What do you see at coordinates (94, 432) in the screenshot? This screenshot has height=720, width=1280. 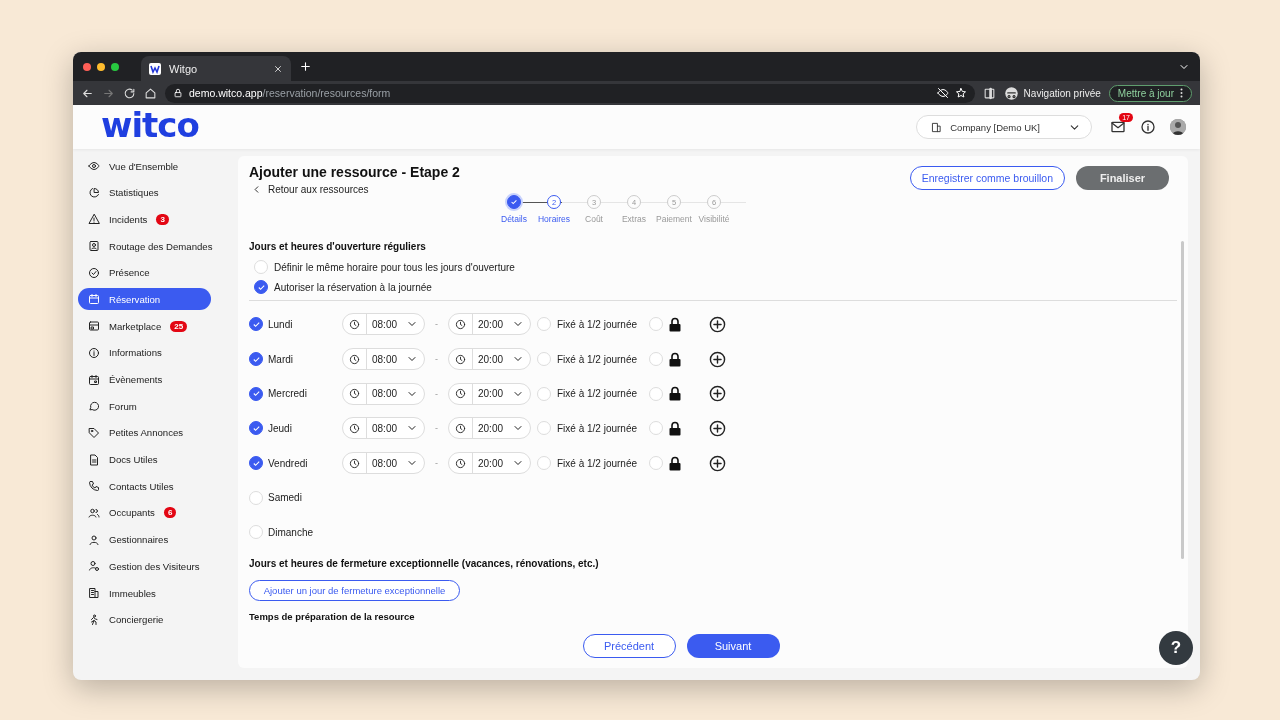 I see `tag-icon` at bounding box center [94, 432].